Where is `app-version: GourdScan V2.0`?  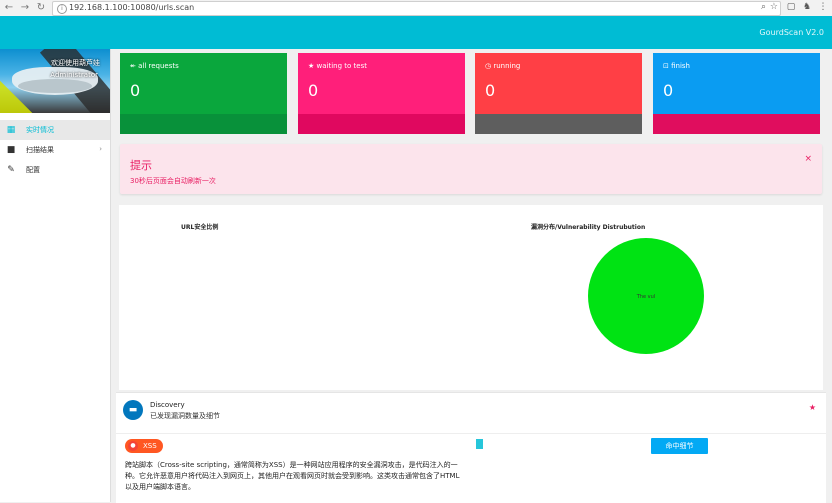
app-version: GourdScan V2.0 is located at coordinates (791, 32).